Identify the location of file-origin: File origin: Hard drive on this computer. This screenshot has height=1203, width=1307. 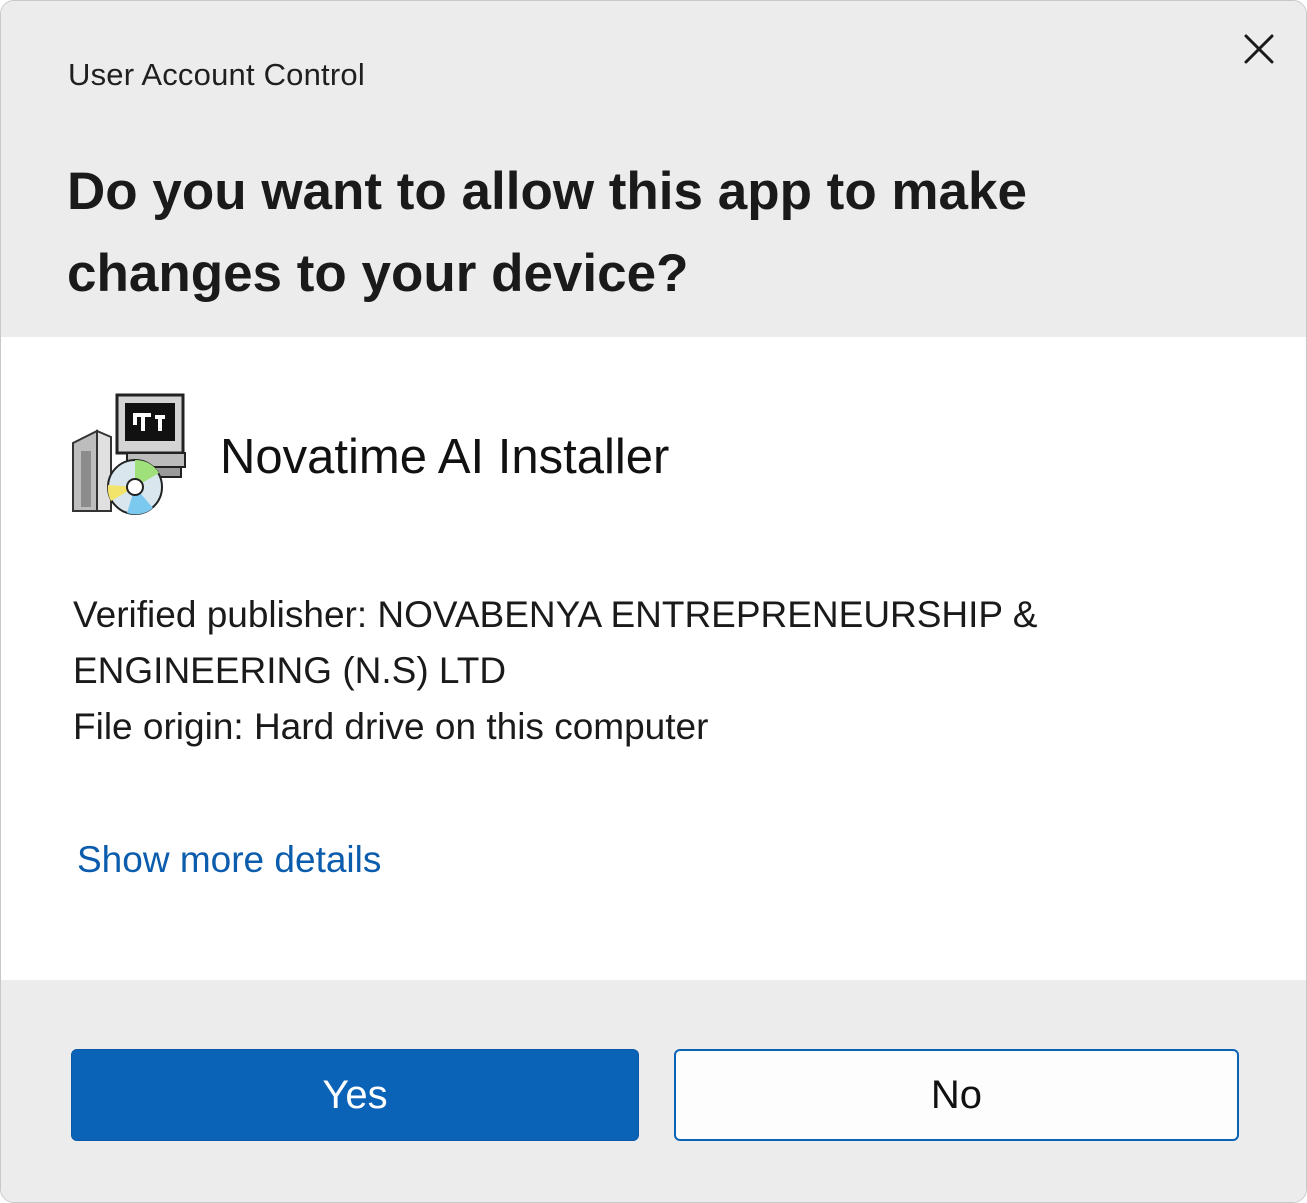
(391, 726).